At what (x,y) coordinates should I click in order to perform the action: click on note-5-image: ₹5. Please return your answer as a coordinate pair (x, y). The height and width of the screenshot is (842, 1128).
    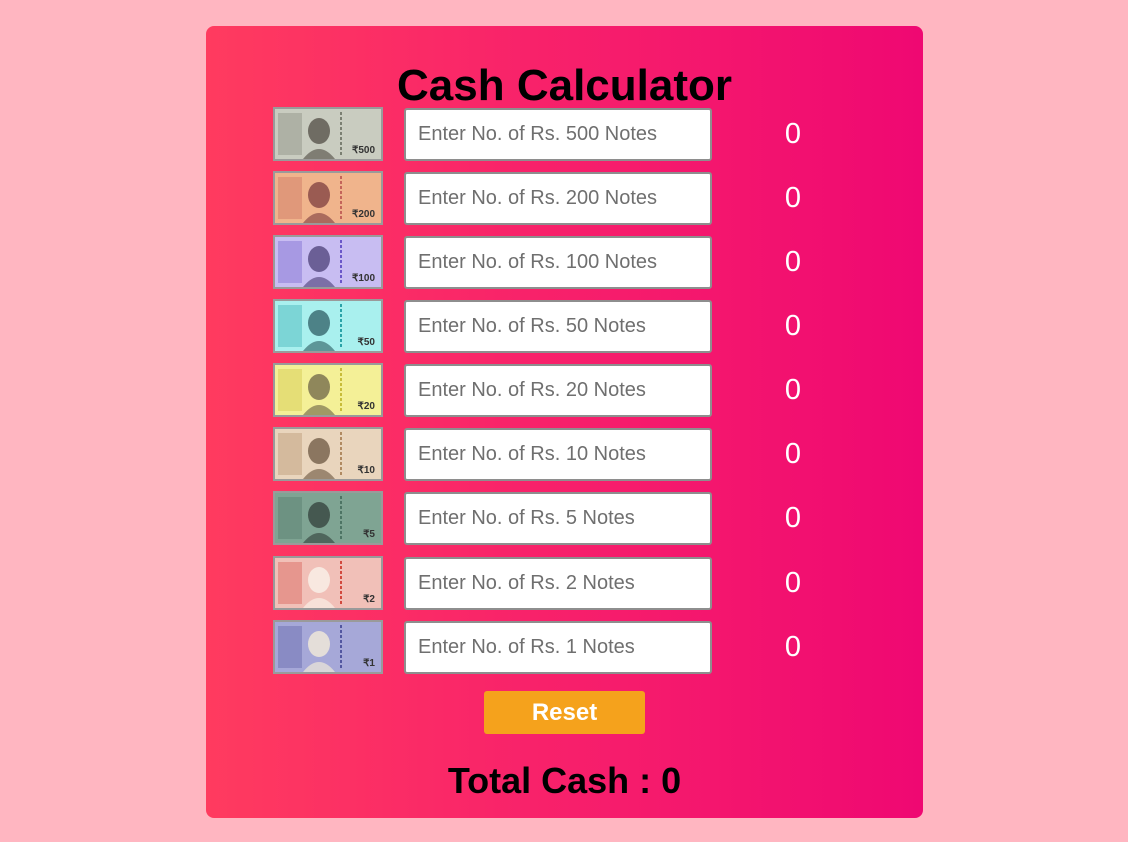
    Looking at the image, I should click on (328, 518).